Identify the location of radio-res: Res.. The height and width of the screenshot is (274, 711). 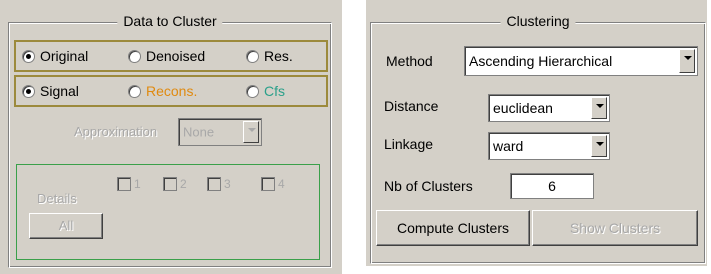
(269, 56).